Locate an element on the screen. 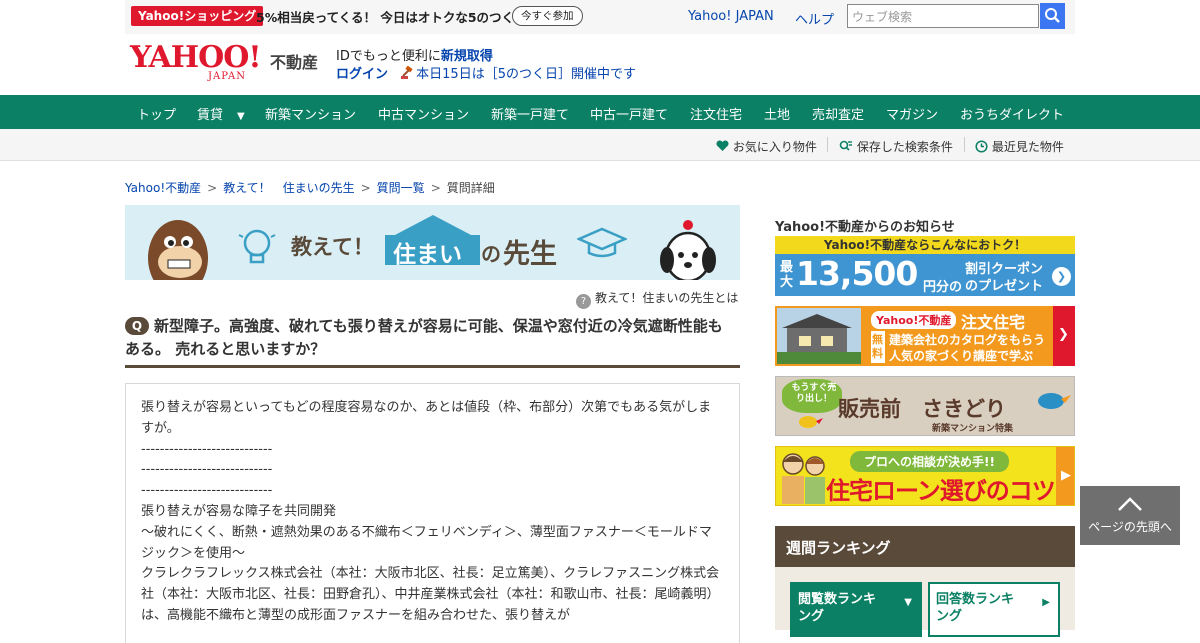  people-icon is located at coordinates (803, 478).